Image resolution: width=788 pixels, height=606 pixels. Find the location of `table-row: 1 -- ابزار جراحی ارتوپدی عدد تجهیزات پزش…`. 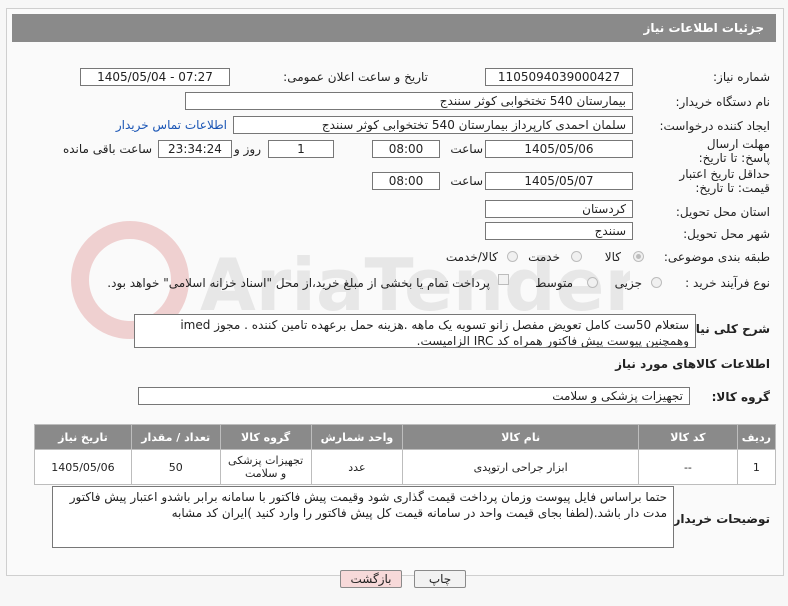

table-row: 1 -- ابزار جراحی ارتوپدی عدد تجهیزات پزش… is located at coordinates (405, 467).